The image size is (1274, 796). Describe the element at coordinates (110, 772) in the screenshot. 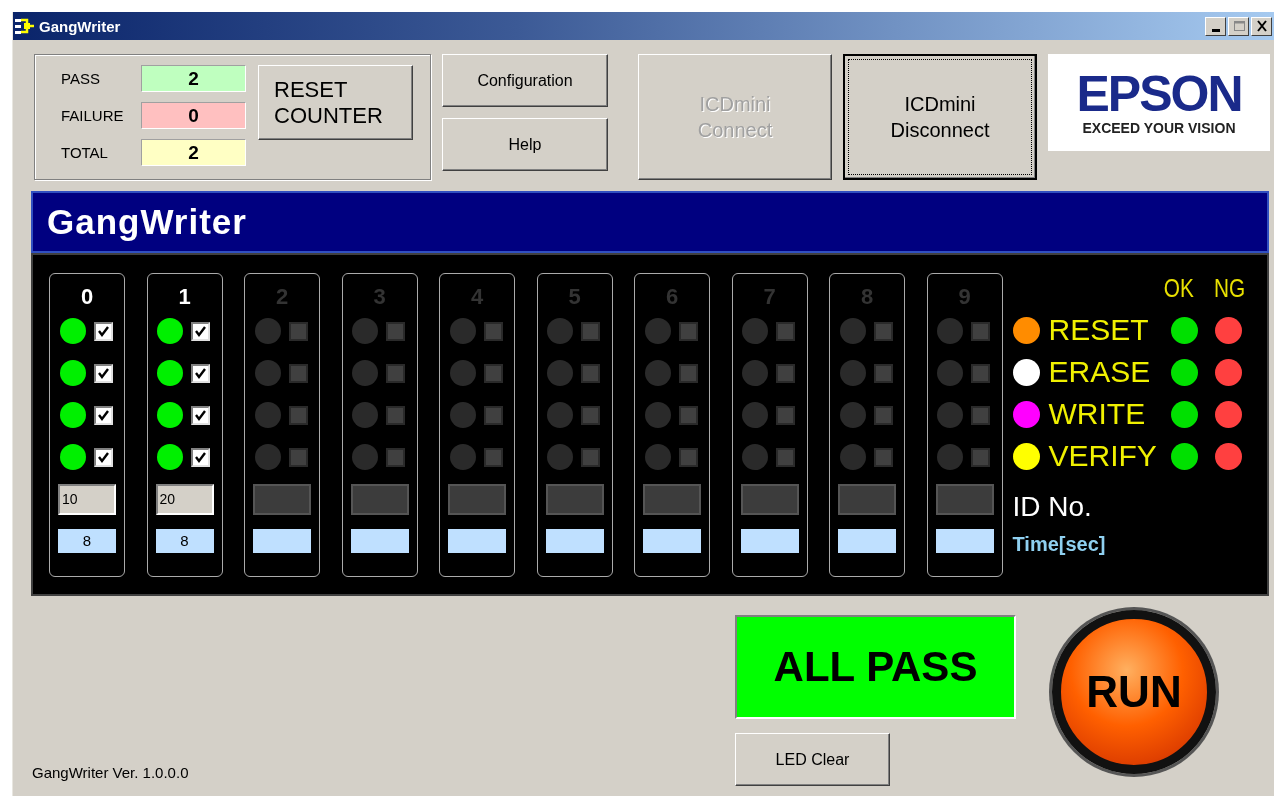

I see `version-text: GangWriter Ver. 1.0.0.0` at that location.